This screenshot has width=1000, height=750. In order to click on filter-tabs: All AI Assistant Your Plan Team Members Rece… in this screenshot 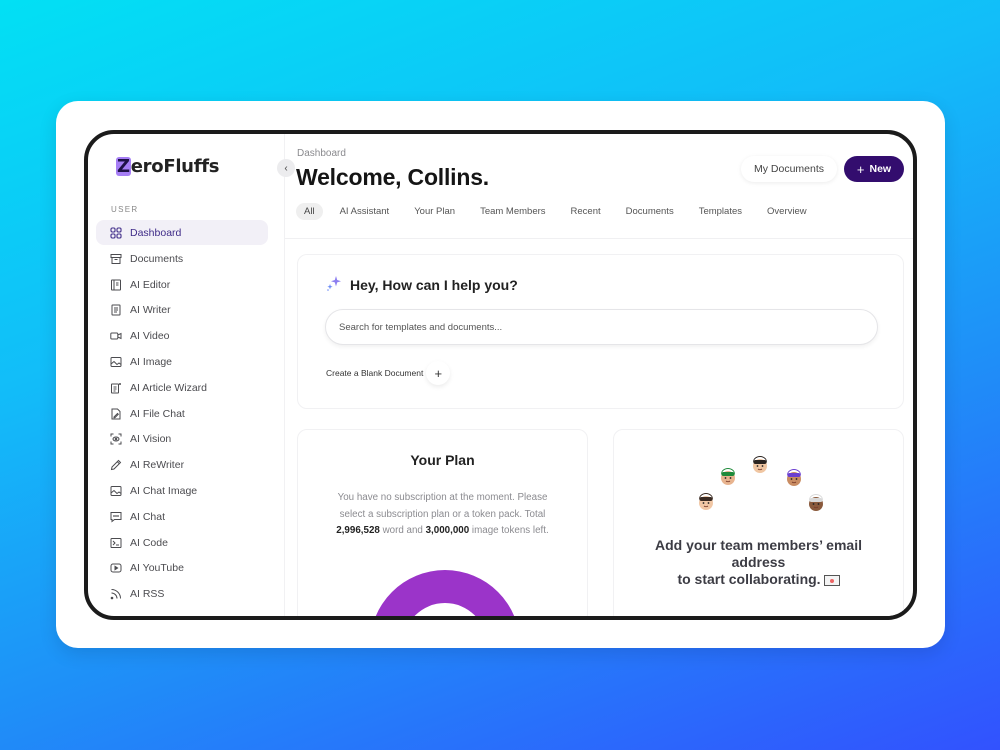, I will do `click(560, 211)`.